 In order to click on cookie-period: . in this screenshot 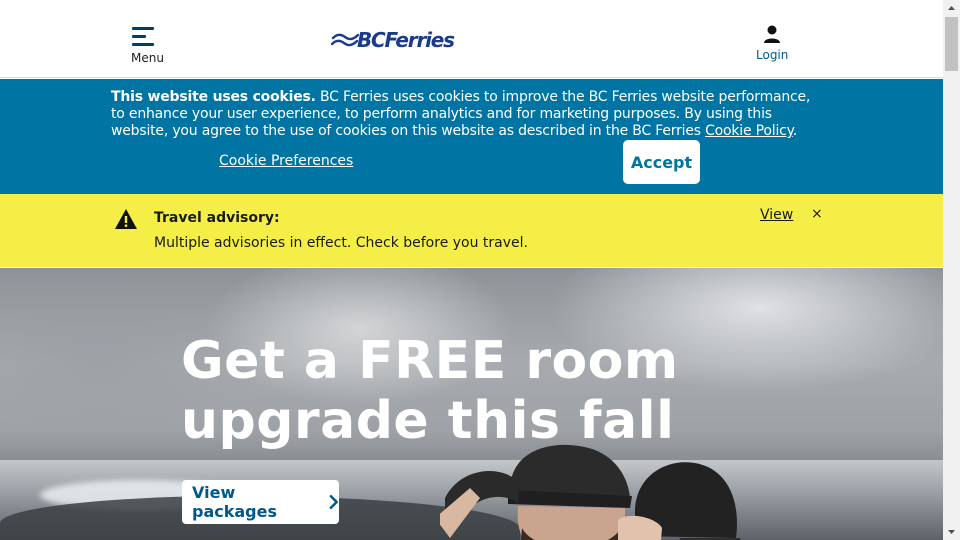, I will do `click(795, 131)`.